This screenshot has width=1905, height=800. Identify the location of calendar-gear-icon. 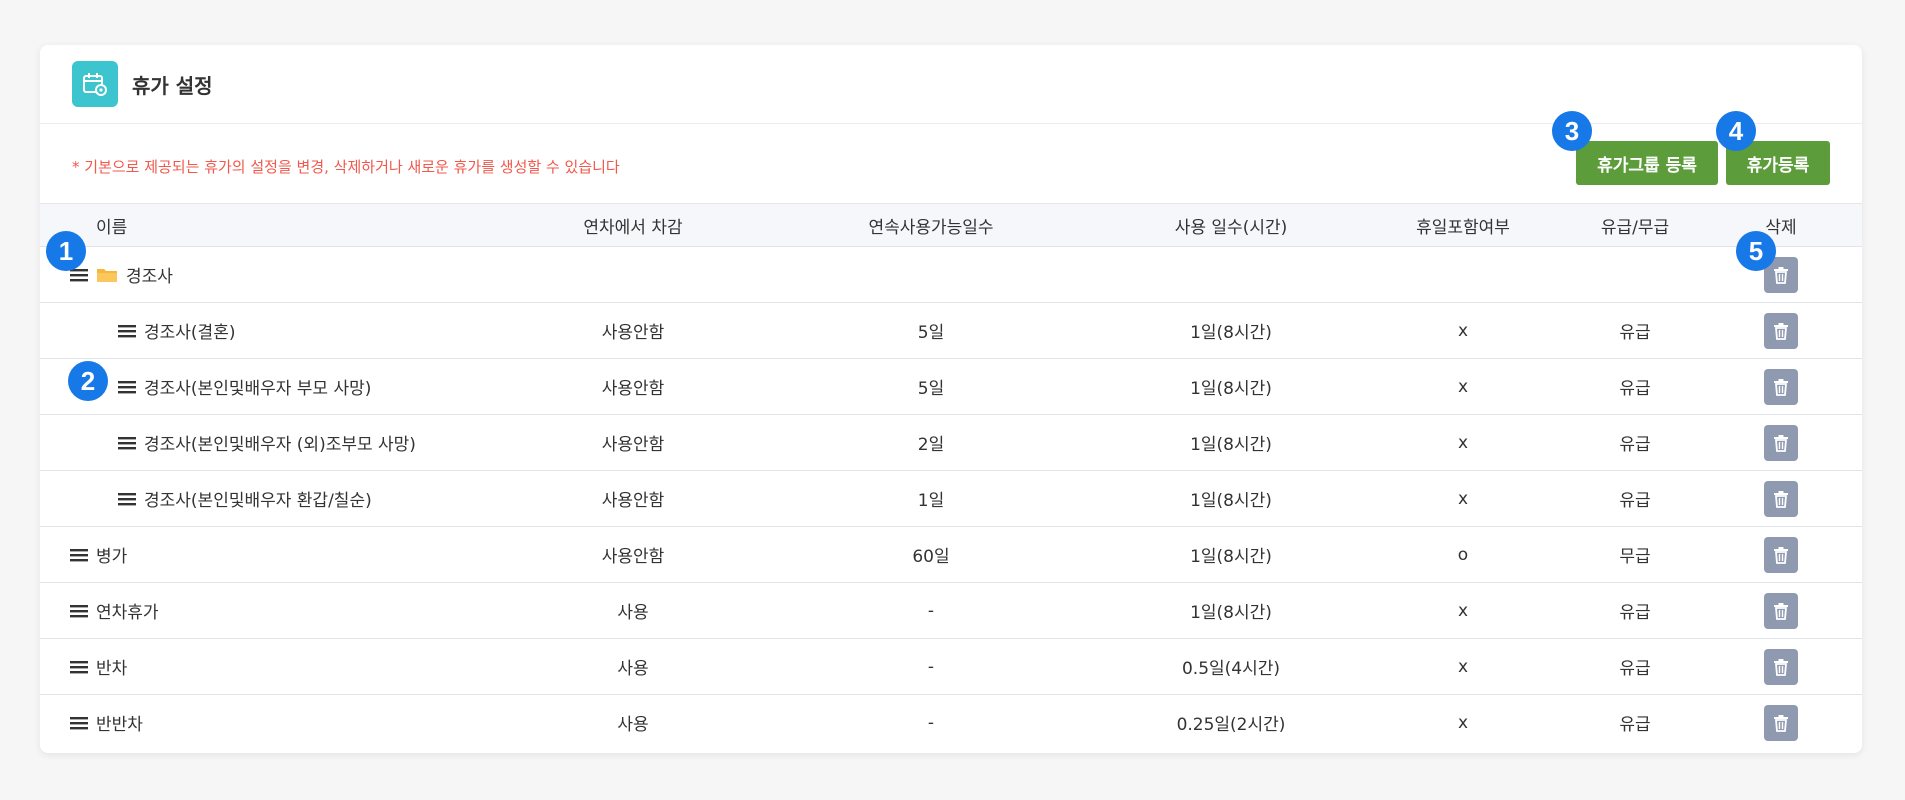
(95, 84).